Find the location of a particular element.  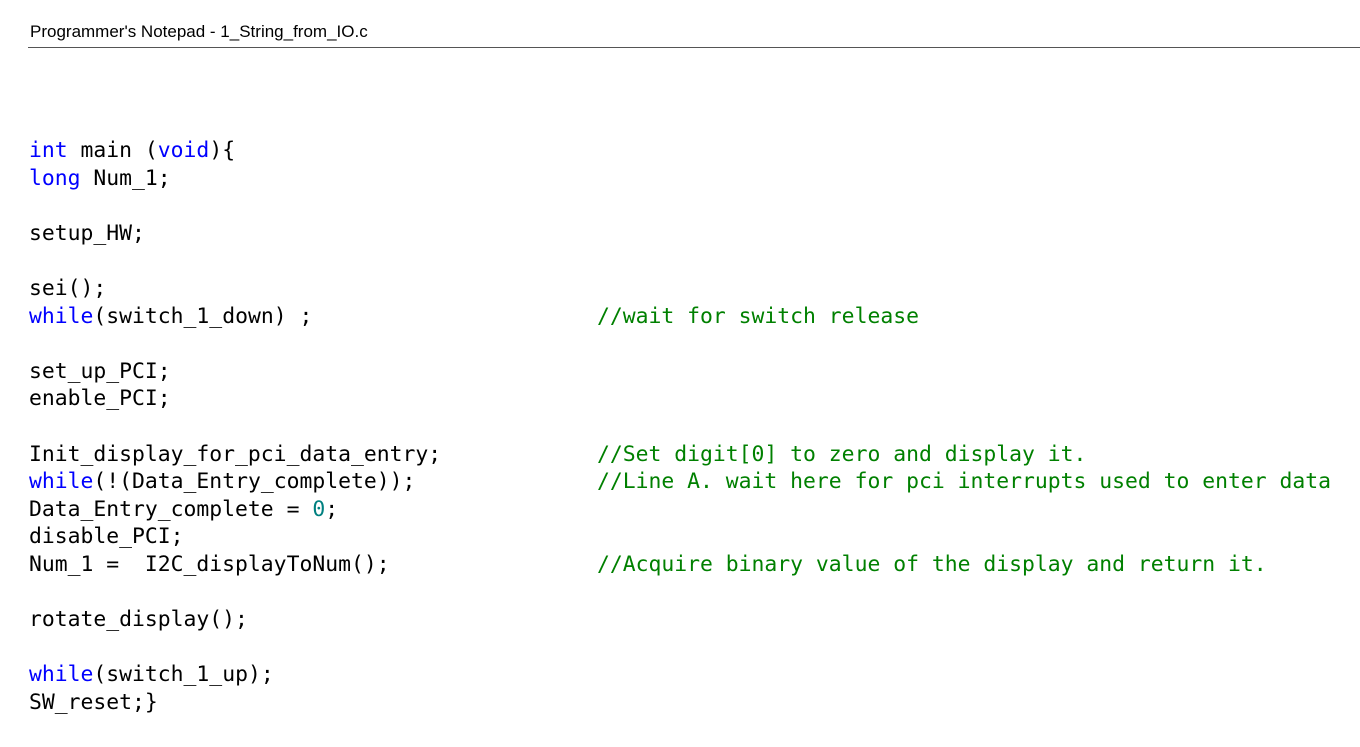

code-line: setup_HW; is located at coordinates (694, 234).